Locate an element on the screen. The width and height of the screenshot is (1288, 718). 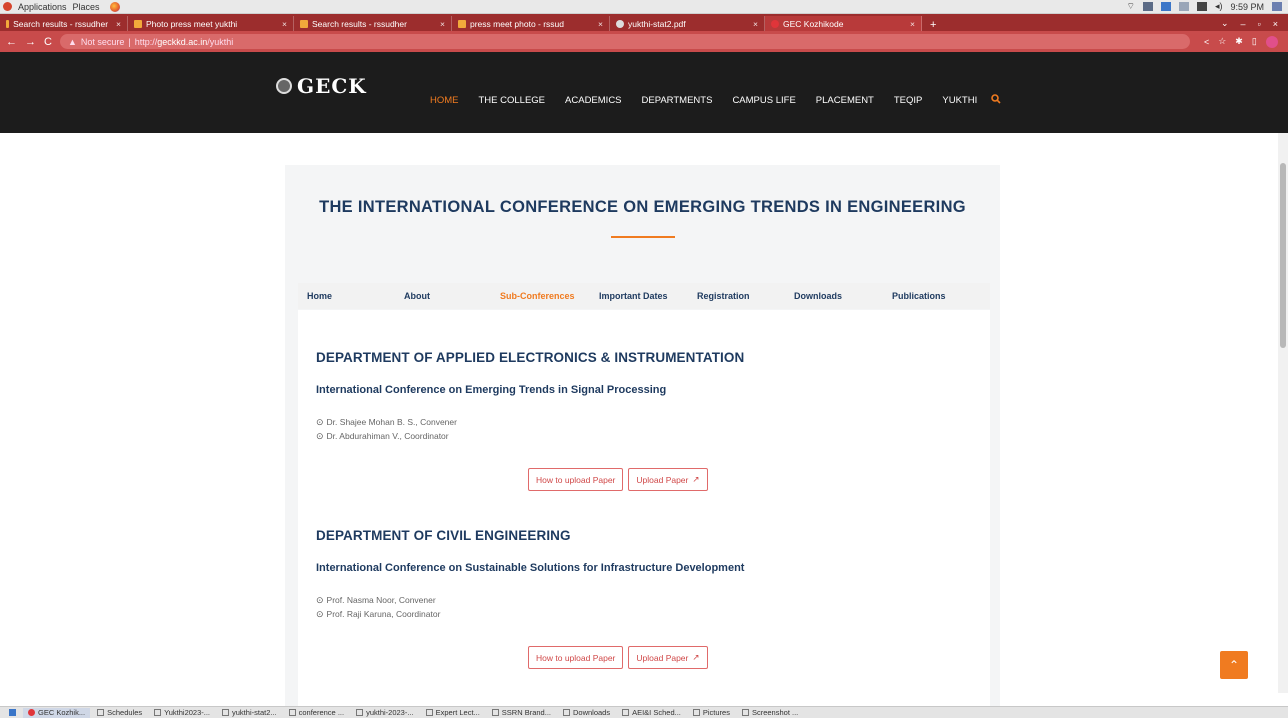
not-secure-warning-icon: ▲ is located at coordinates (72, 42).